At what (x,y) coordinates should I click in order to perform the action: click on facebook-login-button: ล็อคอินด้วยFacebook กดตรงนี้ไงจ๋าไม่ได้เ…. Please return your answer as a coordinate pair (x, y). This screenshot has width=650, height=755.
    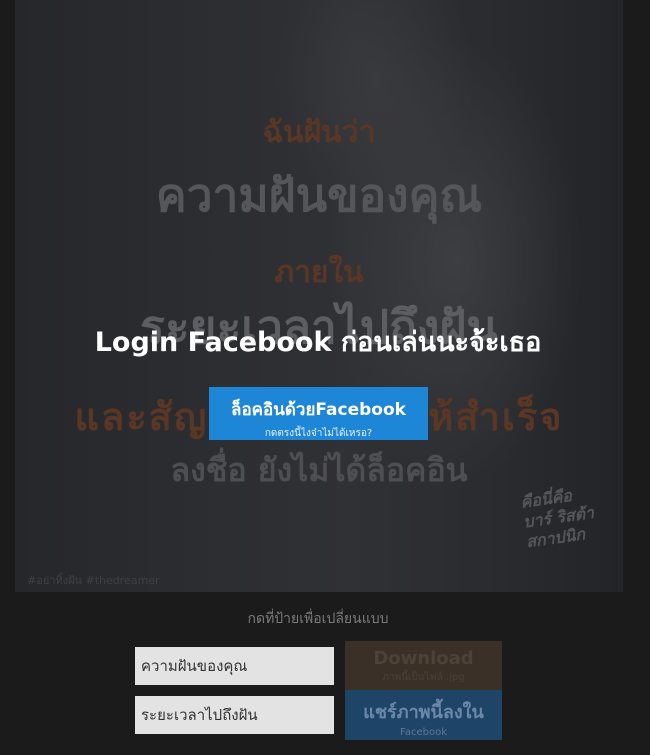
    Looking at the image, I should click on (318, 413).